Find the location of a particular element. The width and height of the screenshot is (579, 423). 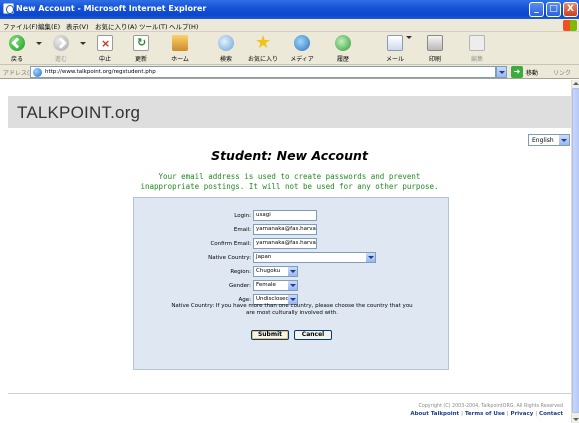

ie-icon is located at coordinates (8, 8).